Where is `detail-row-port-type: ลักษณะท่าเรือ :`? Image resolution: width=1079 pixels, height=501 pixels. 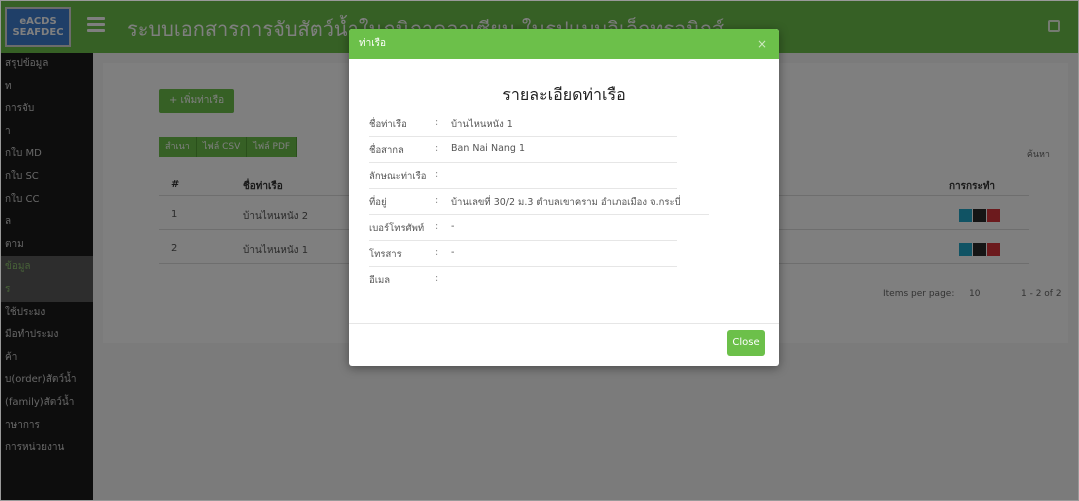
detail-row-port-type: ลักษณะท่าเรือ : is located at coordinates (523, 176).